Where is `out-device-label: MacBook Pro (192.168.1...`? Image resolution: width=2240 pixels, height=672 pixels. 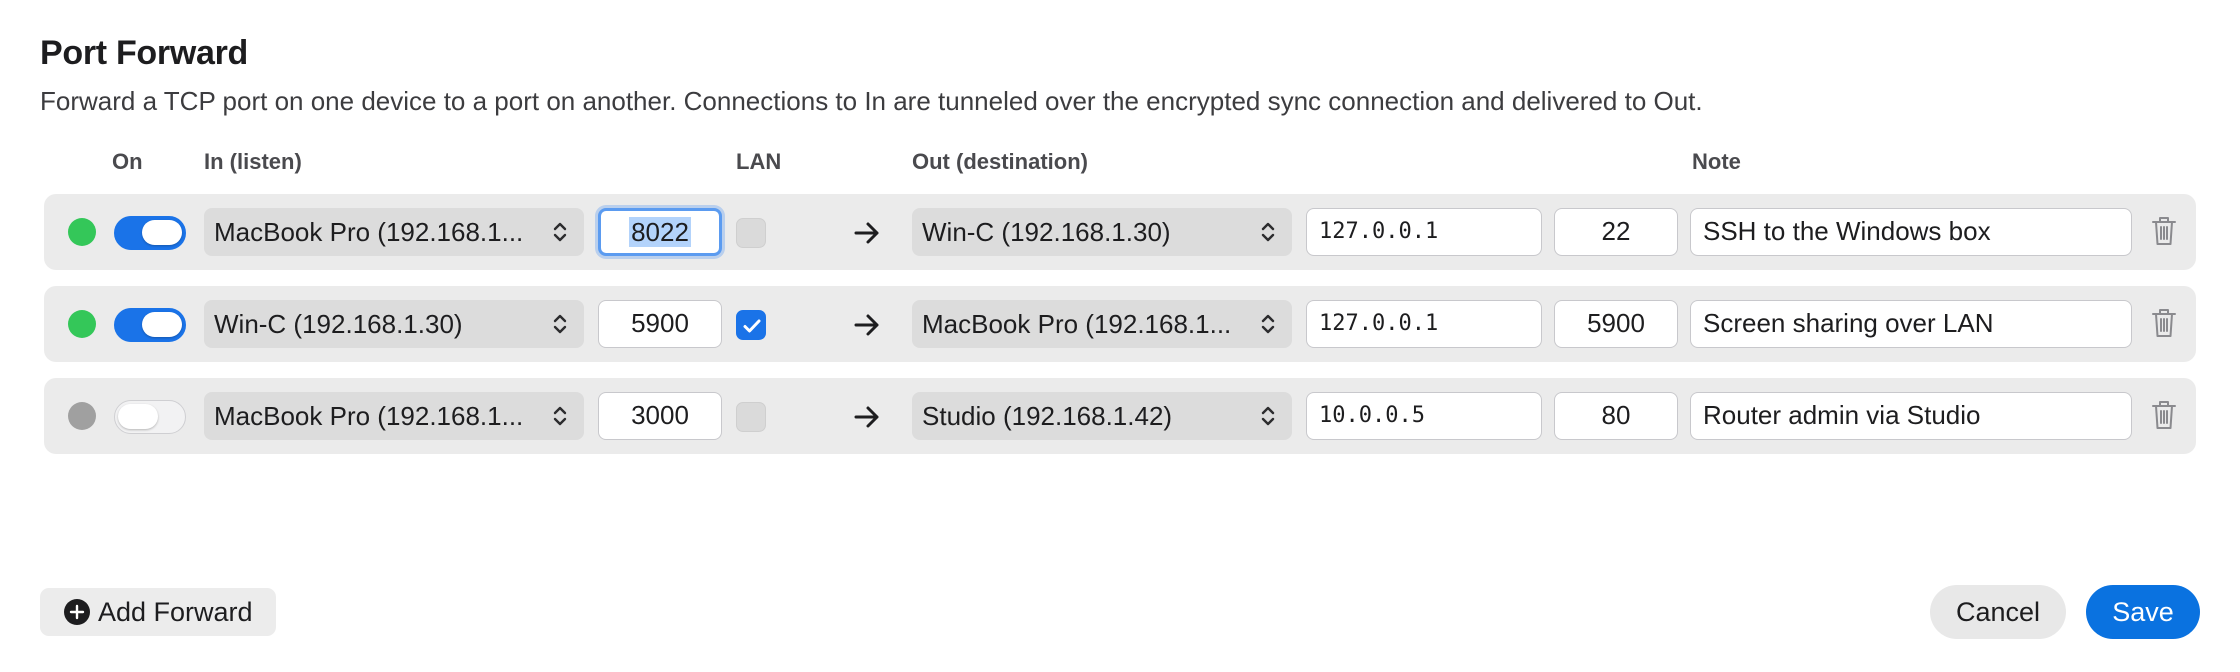 out-device-label: MacBook Pro (192.168.1... is located at coordinates (1077, 324).